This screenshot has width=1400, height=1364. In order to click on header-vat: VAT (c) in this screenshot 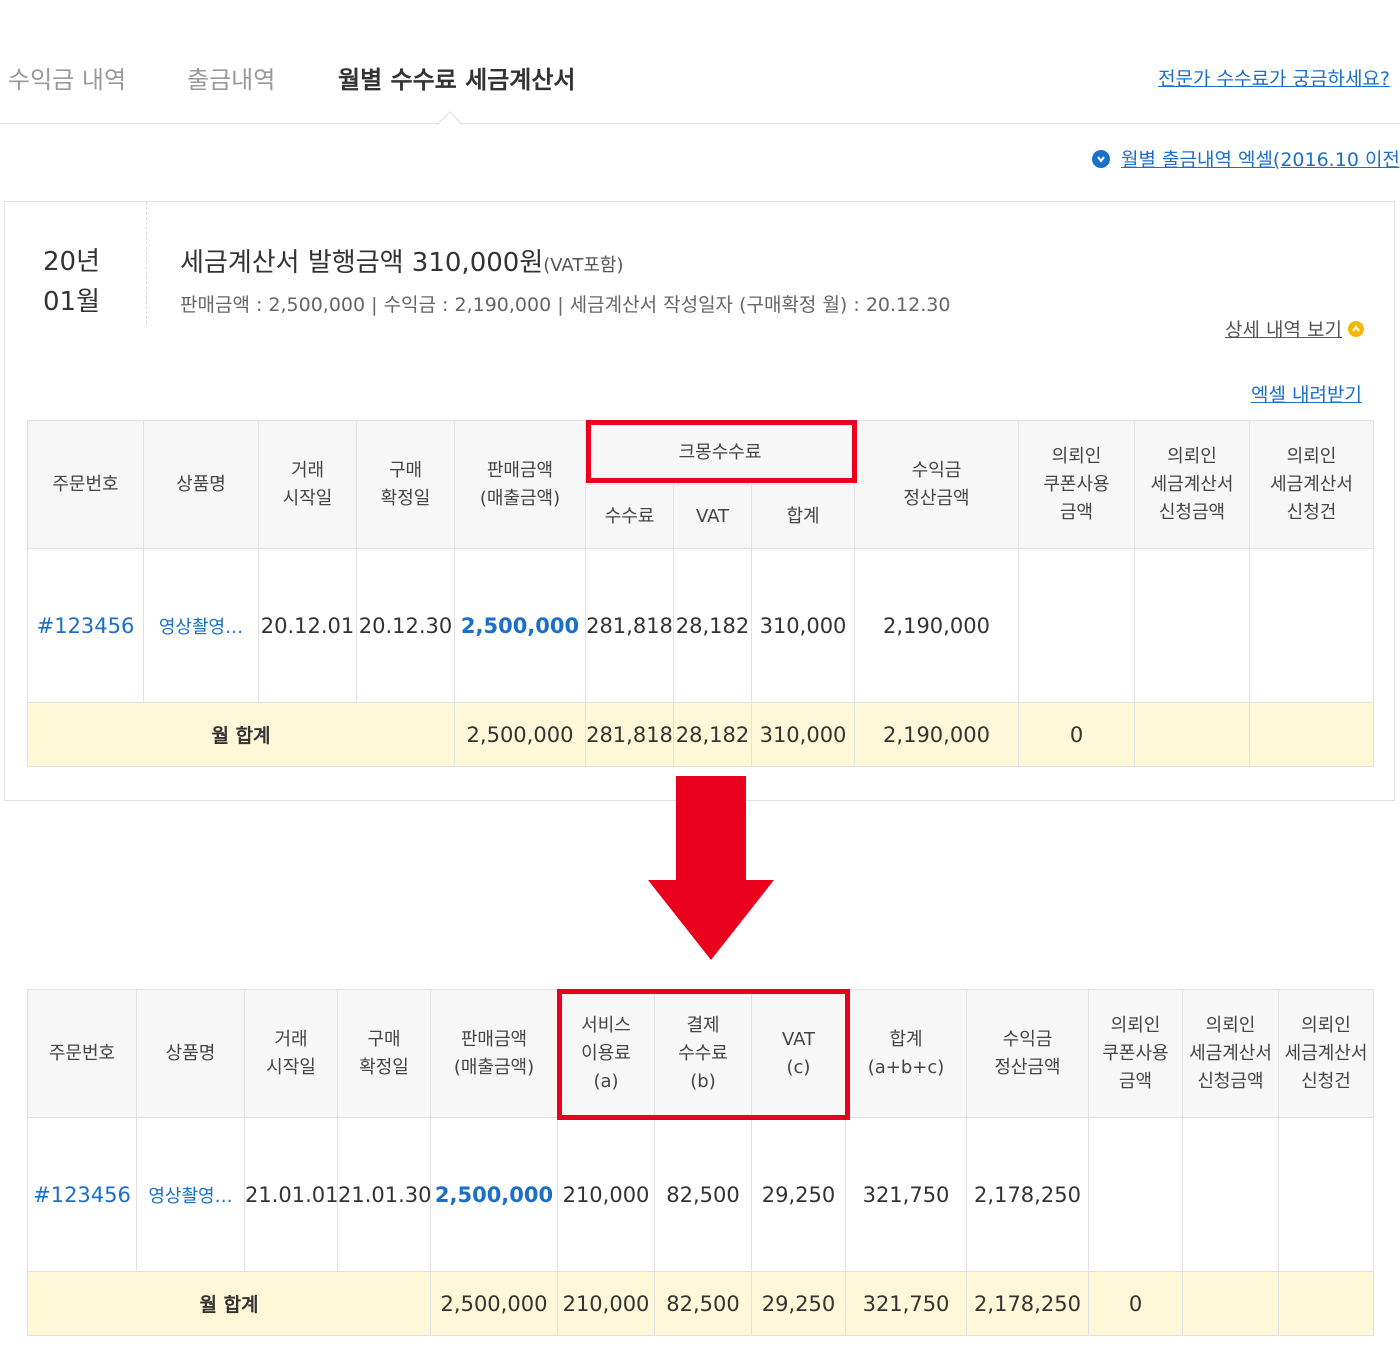, I will do `click(798, 1053)`.